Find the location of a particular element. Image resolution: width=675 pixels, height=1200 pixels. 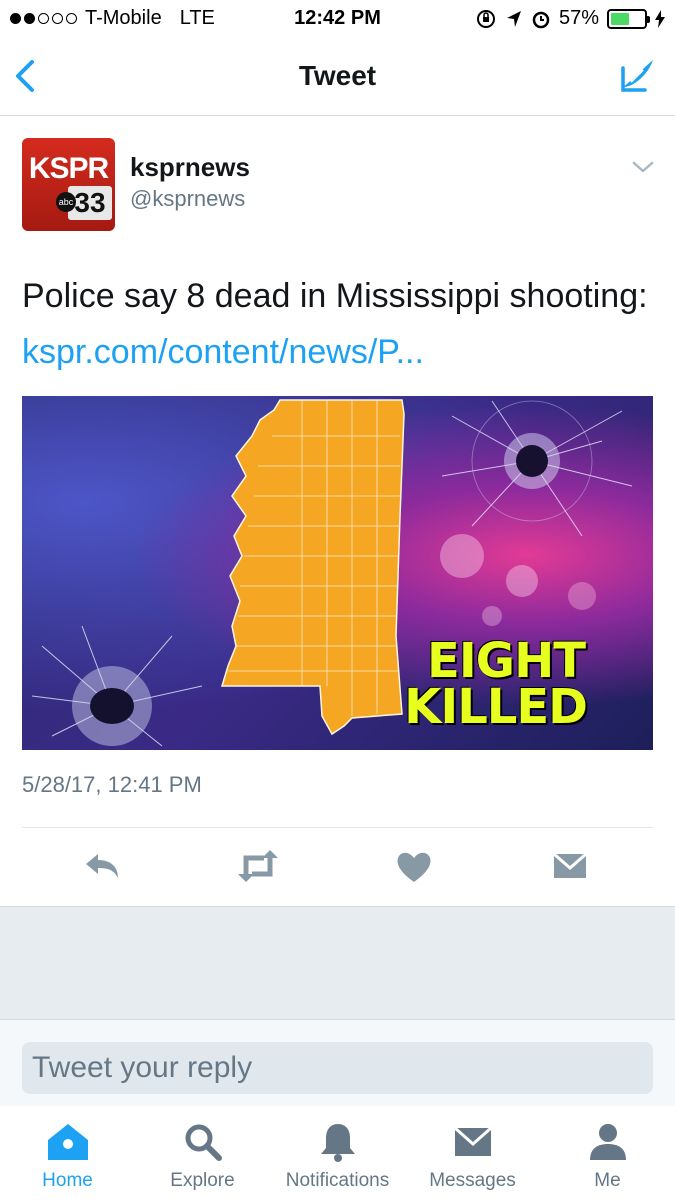

tab-home: Home is located at coordinates (67, 1157).